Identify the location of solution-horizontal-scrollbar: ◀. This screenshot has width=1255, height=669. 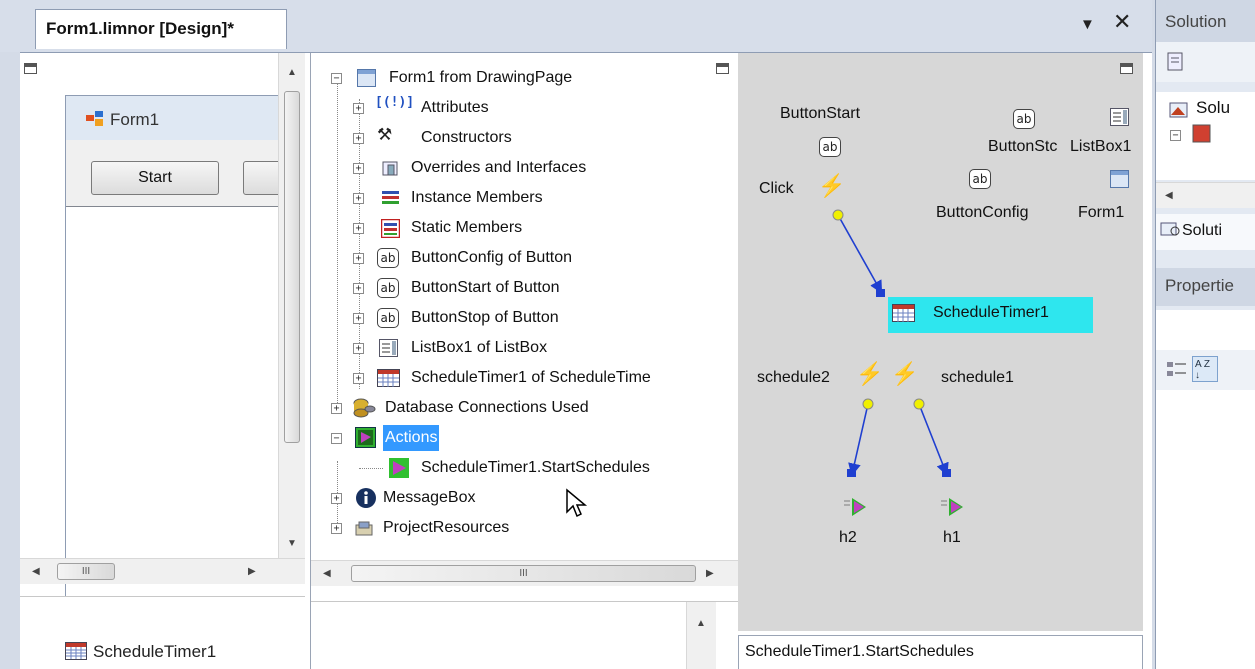
(1205, 195).